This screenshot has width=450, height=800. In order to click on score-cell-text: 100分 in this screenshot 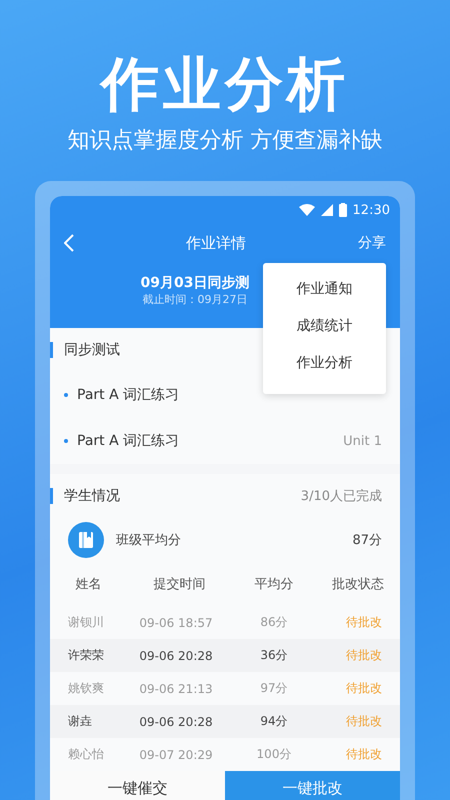, I will do `click(274, 754)`.